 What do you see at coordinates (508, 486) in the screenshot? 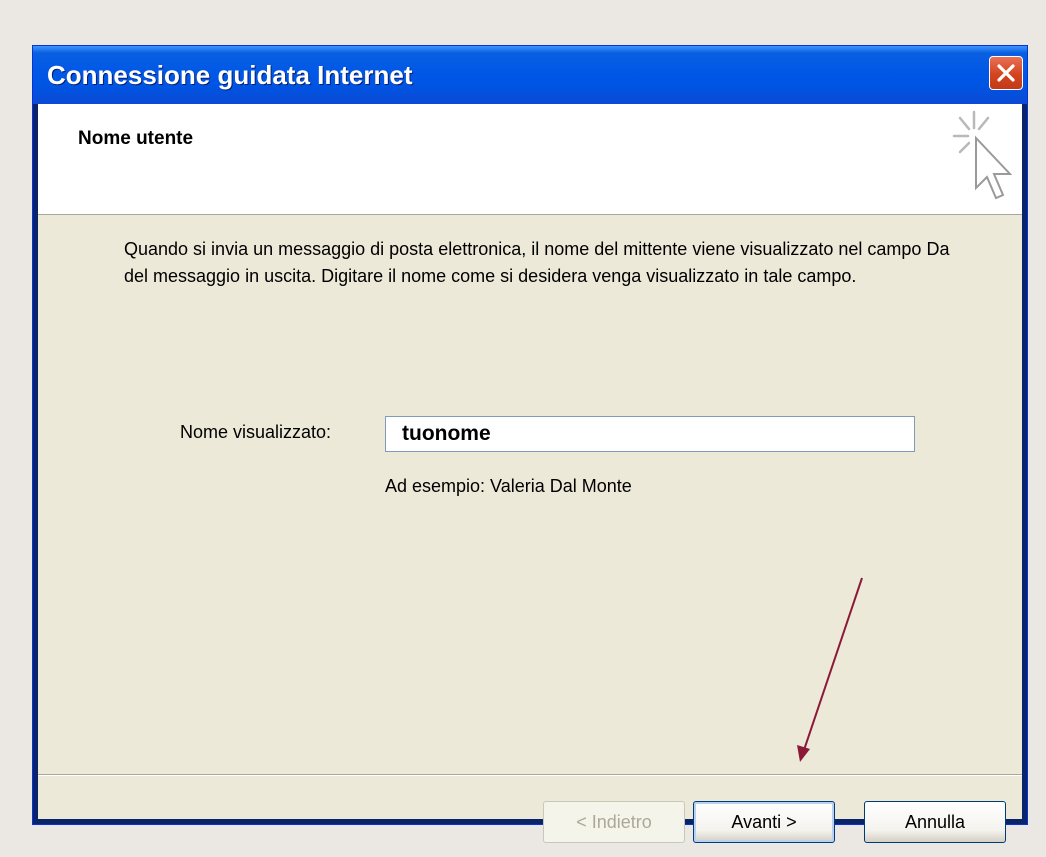
I see `example-text: Ad esempio: Valeria Dal Monte` at bounding box center [508, 486].